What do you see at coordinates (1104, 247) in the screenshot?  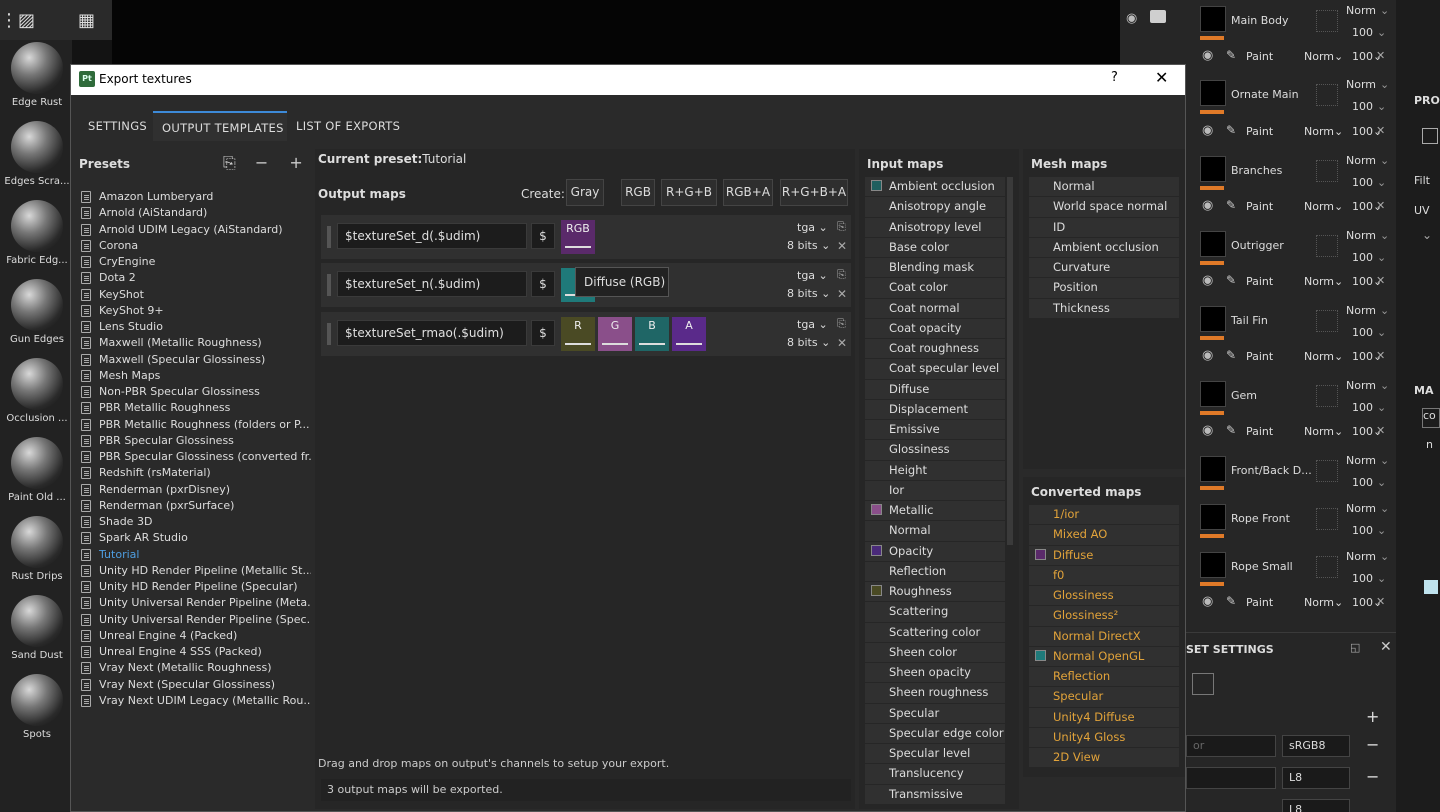 I see `mesh-map-item: Ambient occlusion` at bounding box center [1104, 247].